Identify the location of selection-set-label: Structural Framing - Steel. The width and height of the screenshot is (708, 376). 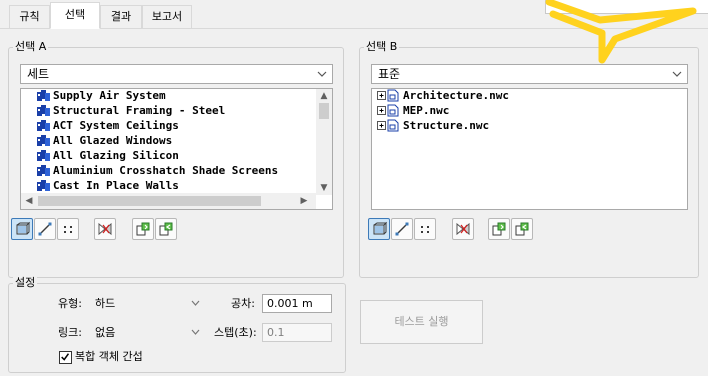
(139, 110).